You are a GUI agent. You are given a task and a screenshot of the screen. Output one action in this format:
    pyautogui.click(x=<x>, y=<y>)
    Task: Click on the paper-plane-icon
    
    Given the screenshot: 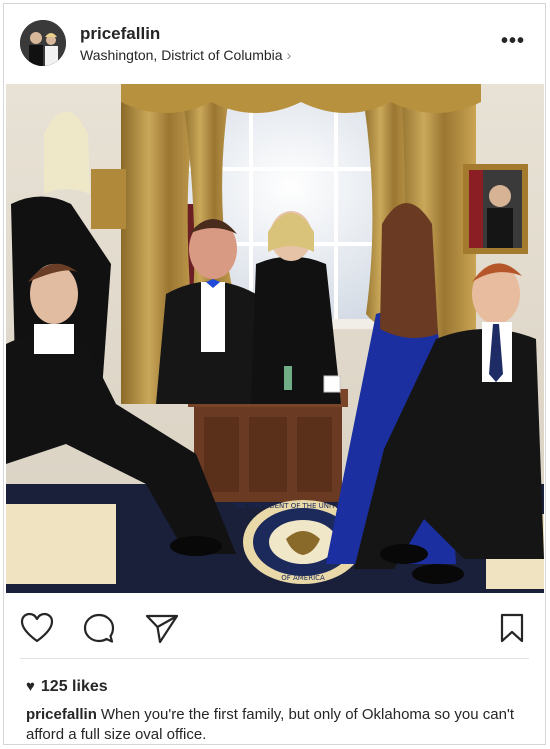 What is the action you would take?
    pyautogui.click(x=162, y=630)
    